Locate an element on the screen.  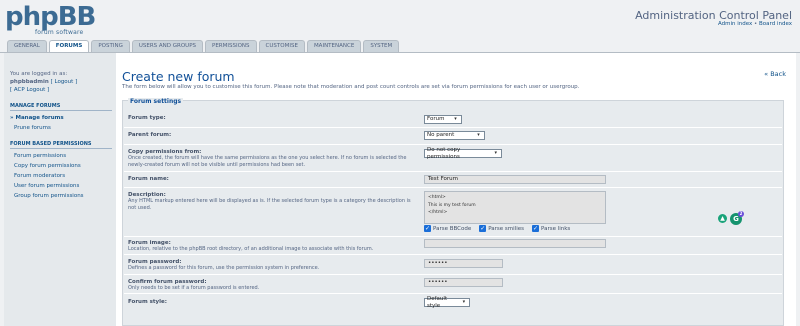
tab-system: SYSTEM is located at coordinates (381, 46).